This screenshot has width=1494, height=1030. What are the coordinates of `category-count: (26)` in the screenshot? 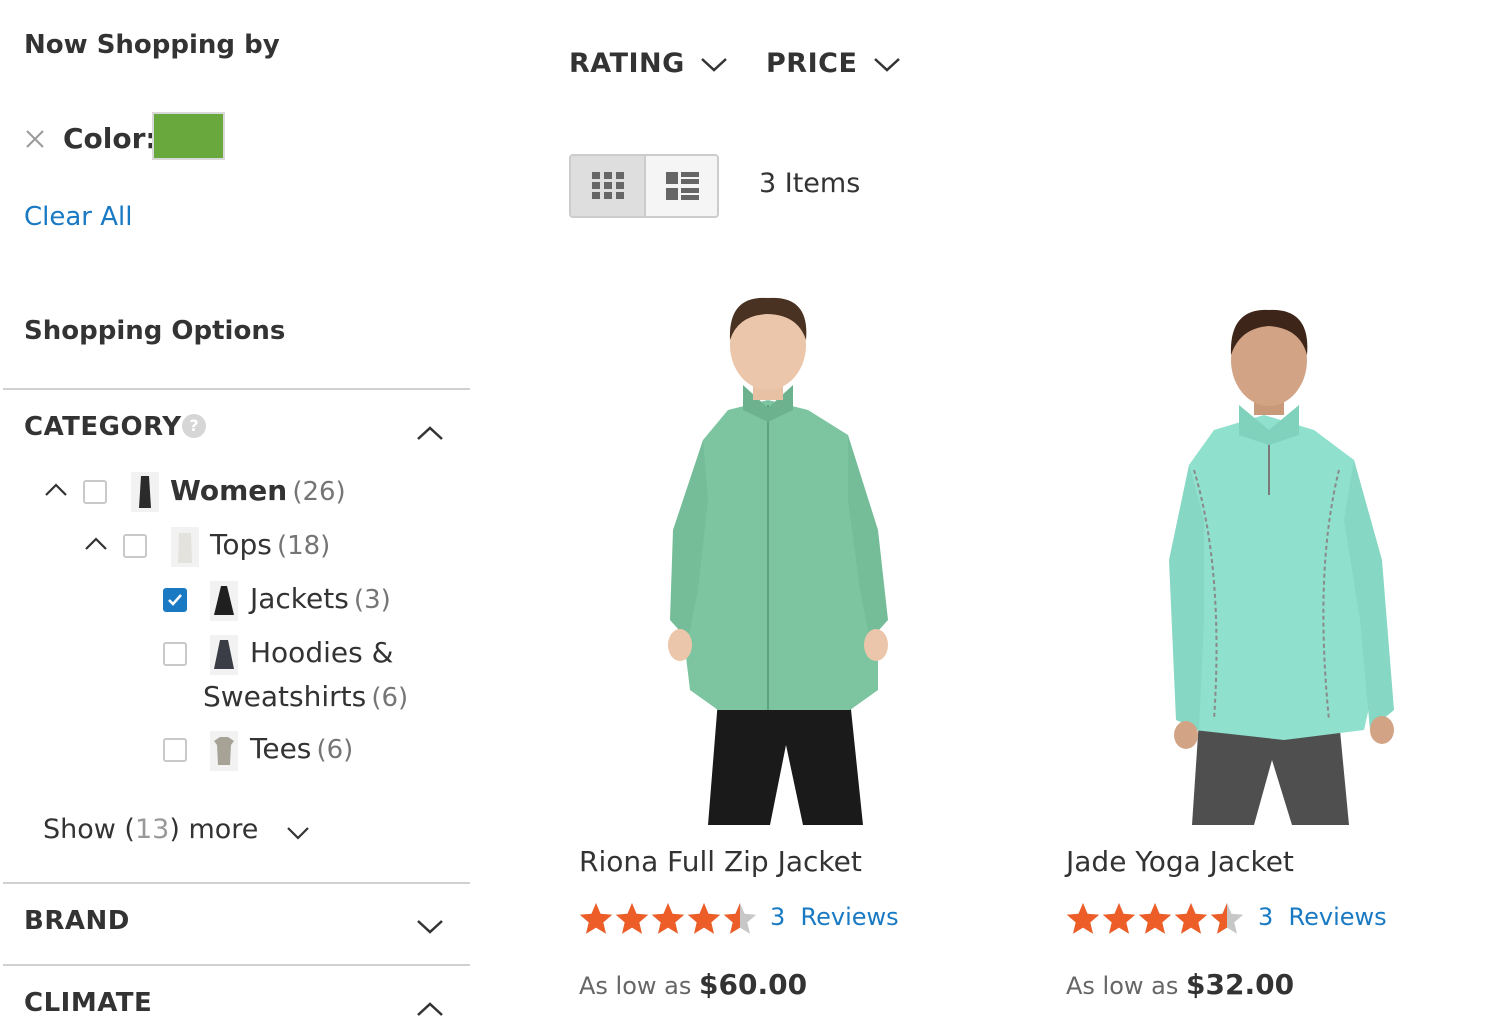 It's located at (319, 492).